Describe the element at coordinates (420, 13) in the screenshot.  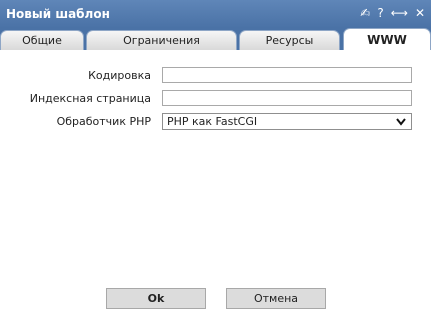
I see `close-icon: ✕` at that location.